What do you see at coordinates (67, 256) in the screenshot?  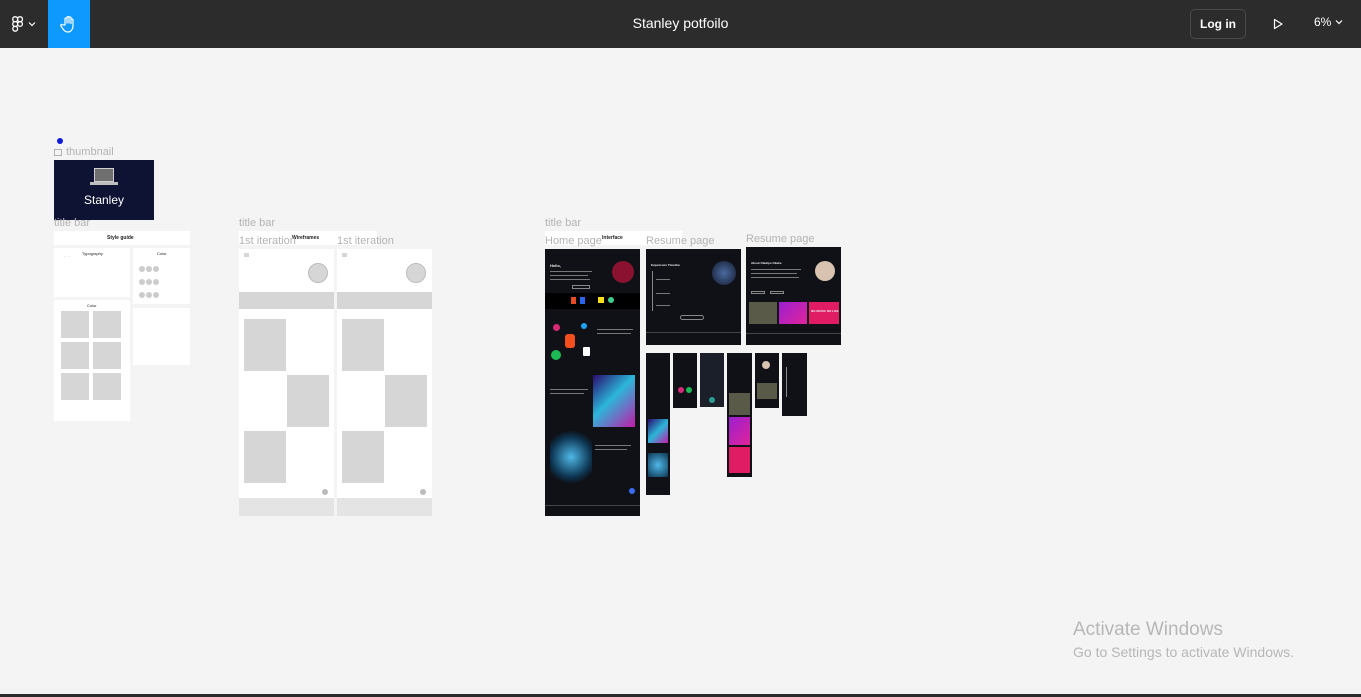 I see `typography-sample: · · ·` at bounding box center [67, 256].